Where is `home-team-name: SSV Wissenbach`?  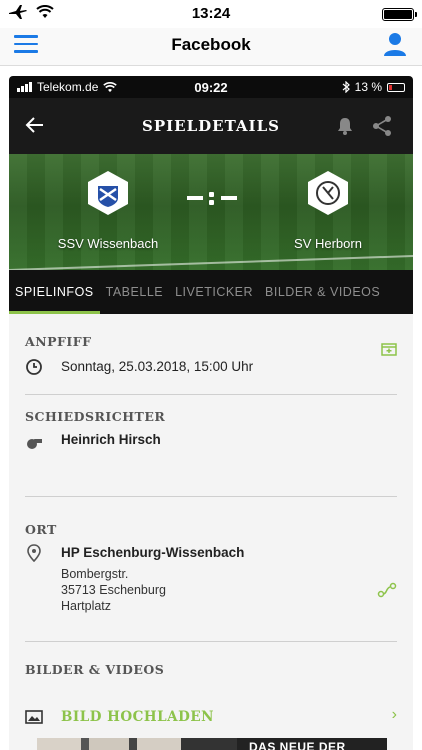 home-team-name: SSV Wissenbach is located at coordinates (108, 243).